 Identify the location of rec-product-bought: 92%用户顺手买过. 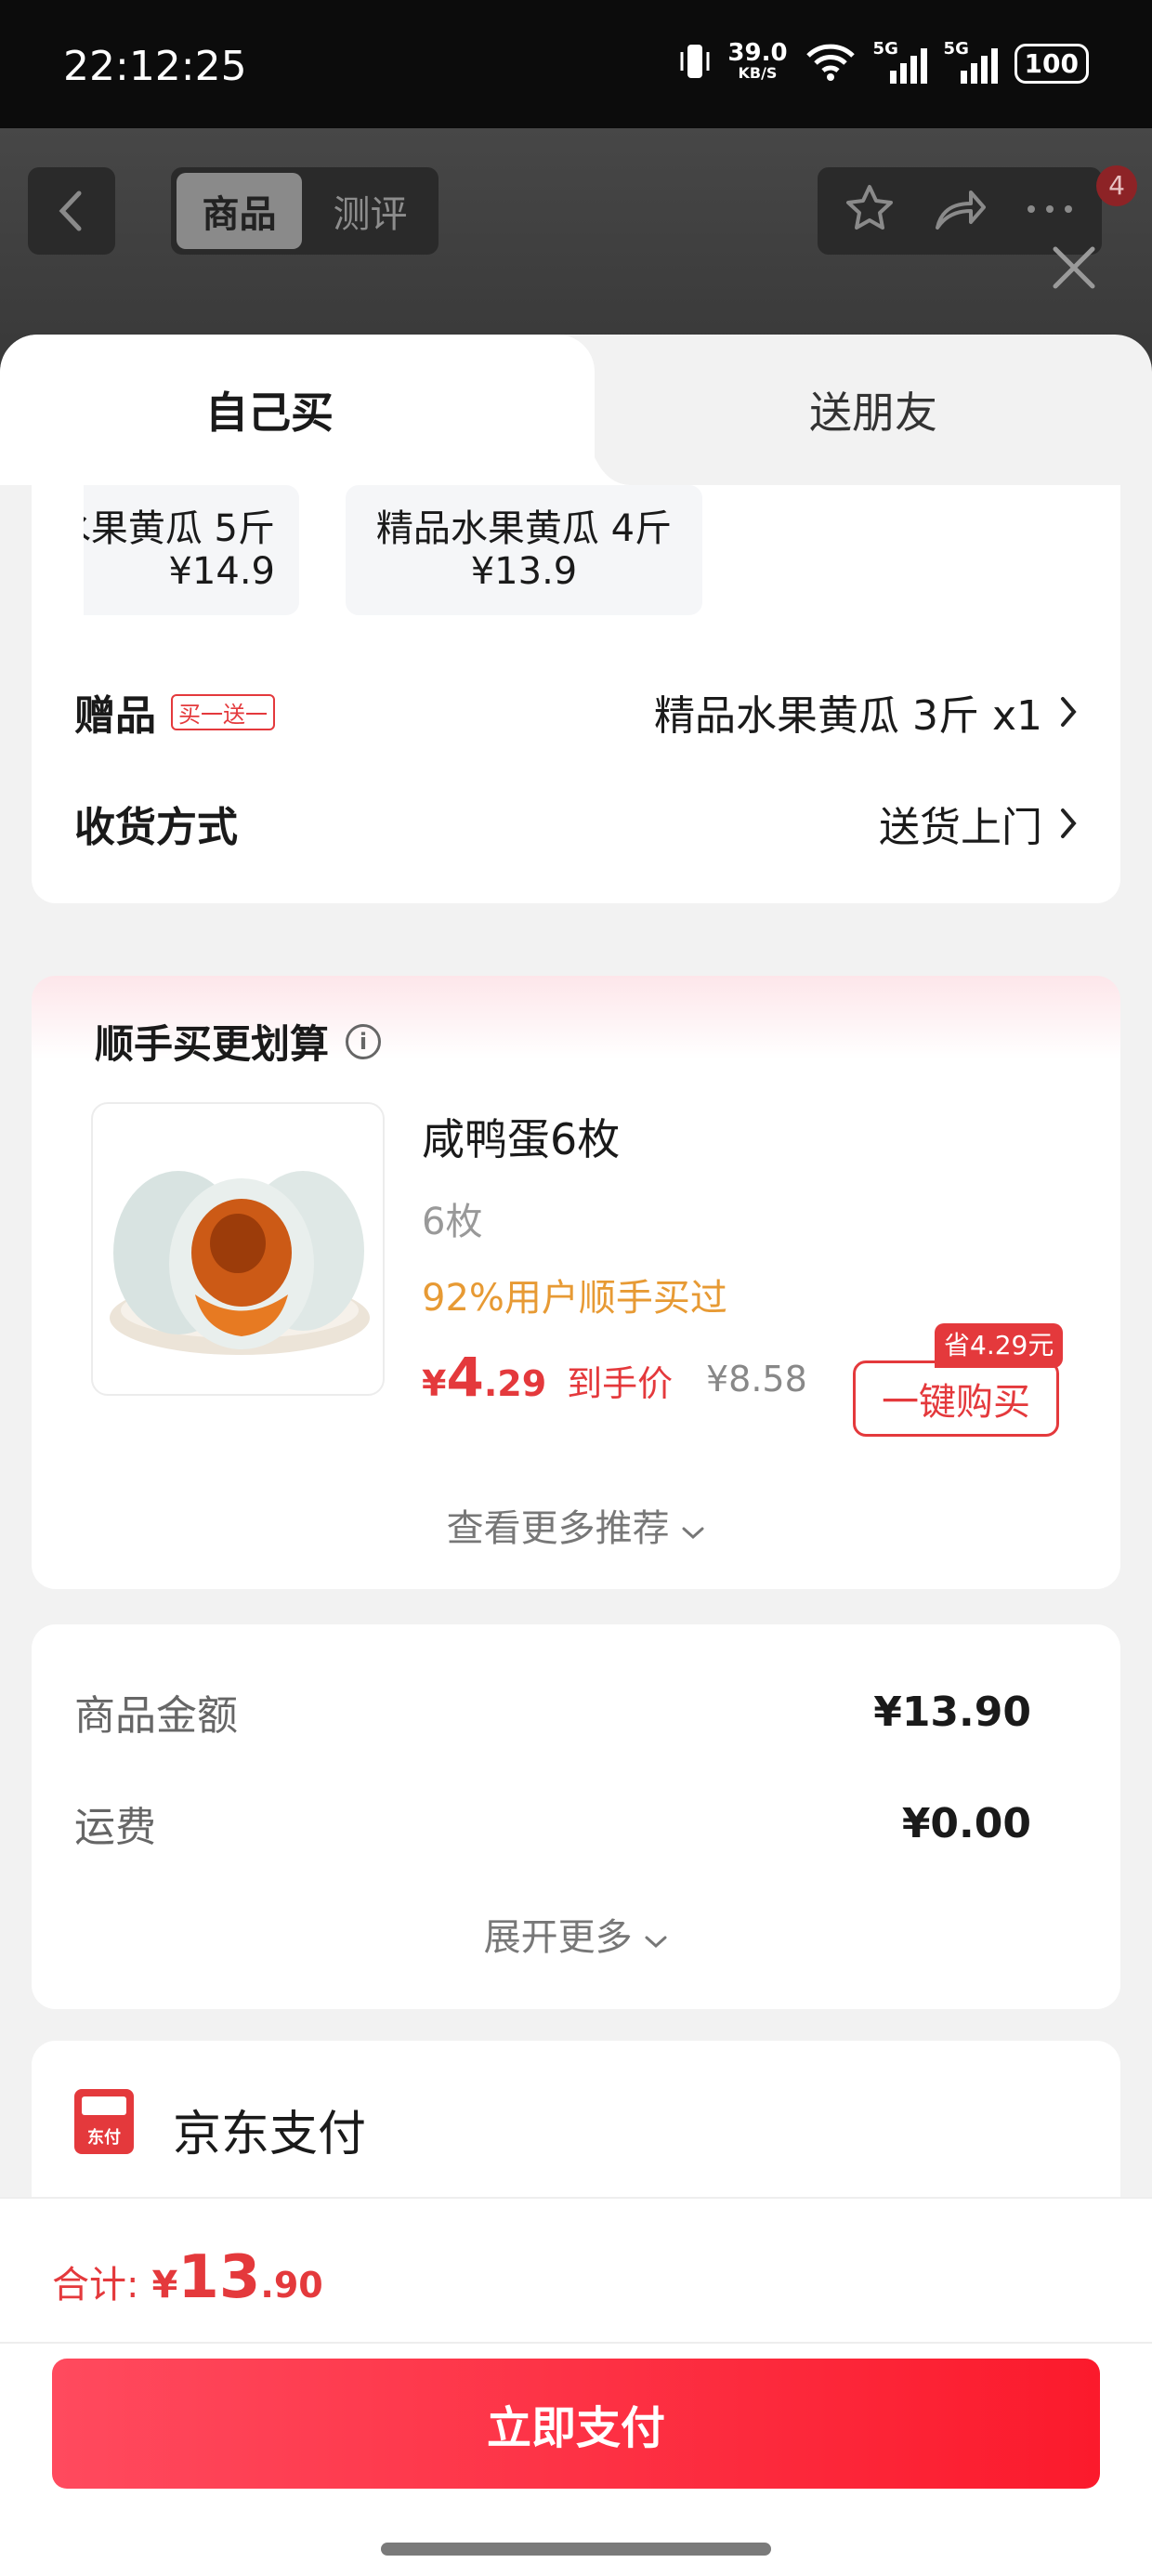
(574, 1298).